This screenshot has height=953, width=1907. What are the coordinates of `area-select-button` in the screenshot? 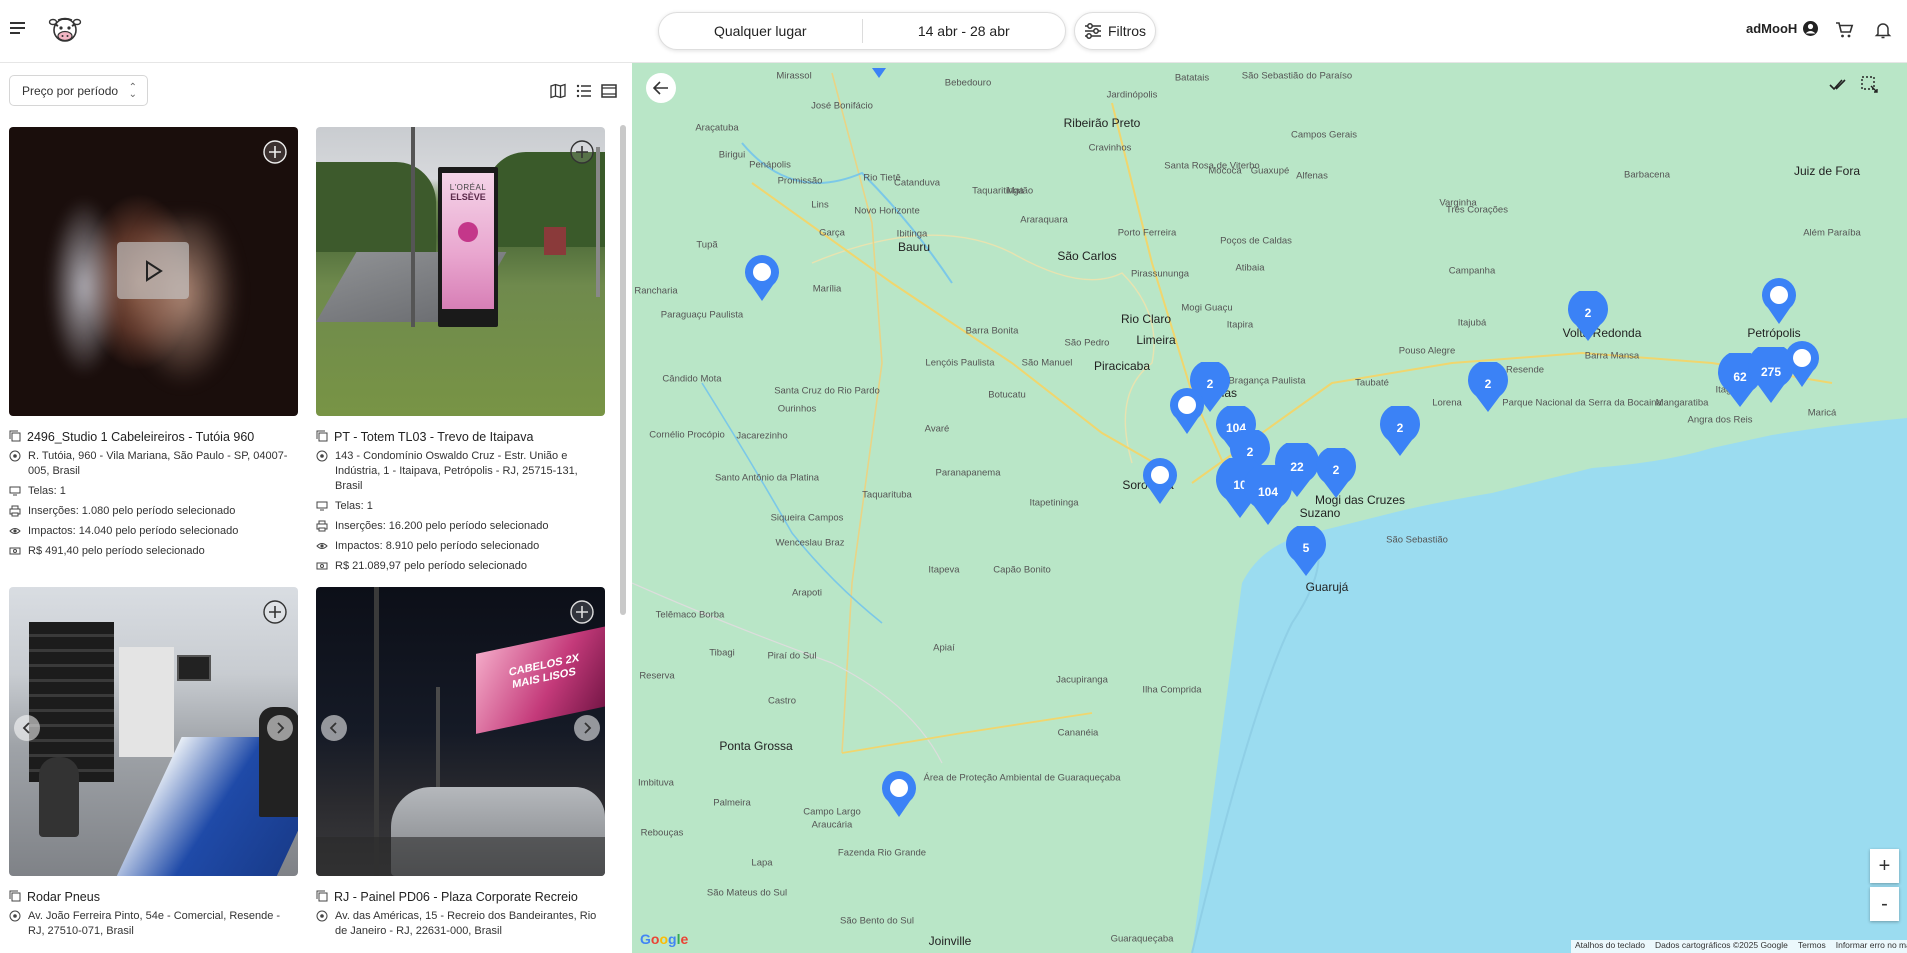 It's located at (1870, 85).